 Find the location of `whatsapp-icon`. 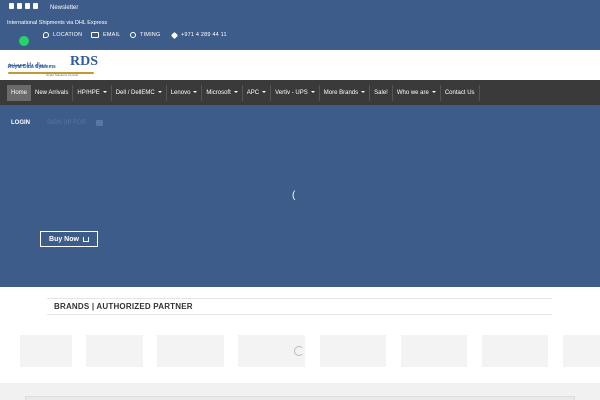

whatsapp-icon is located at coordinates (24, 41).